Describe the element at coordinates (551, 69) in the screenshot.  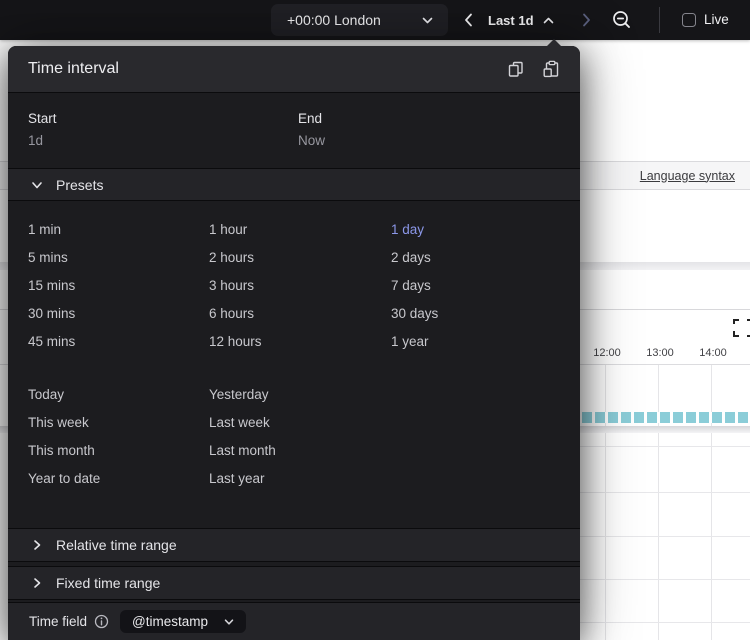
I see `paste-icon` at that location.